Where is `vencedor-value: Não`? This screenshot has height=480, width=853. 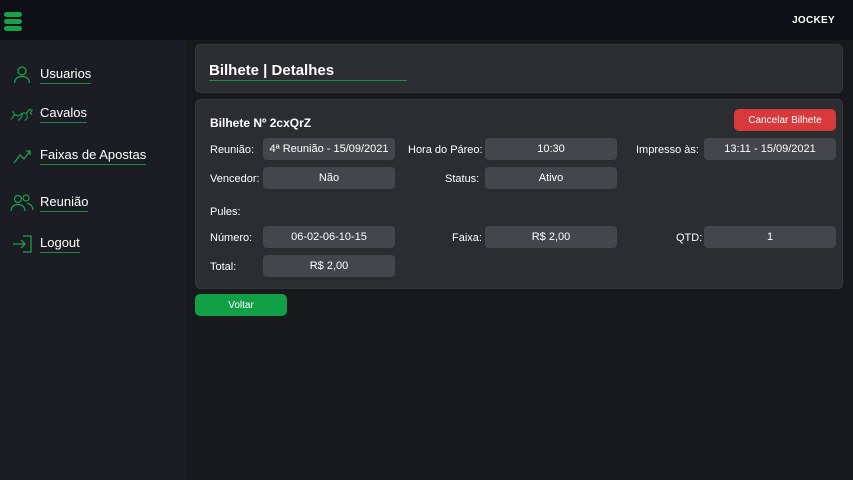 vencedor-value: Não is located at coordinates (329, 178).